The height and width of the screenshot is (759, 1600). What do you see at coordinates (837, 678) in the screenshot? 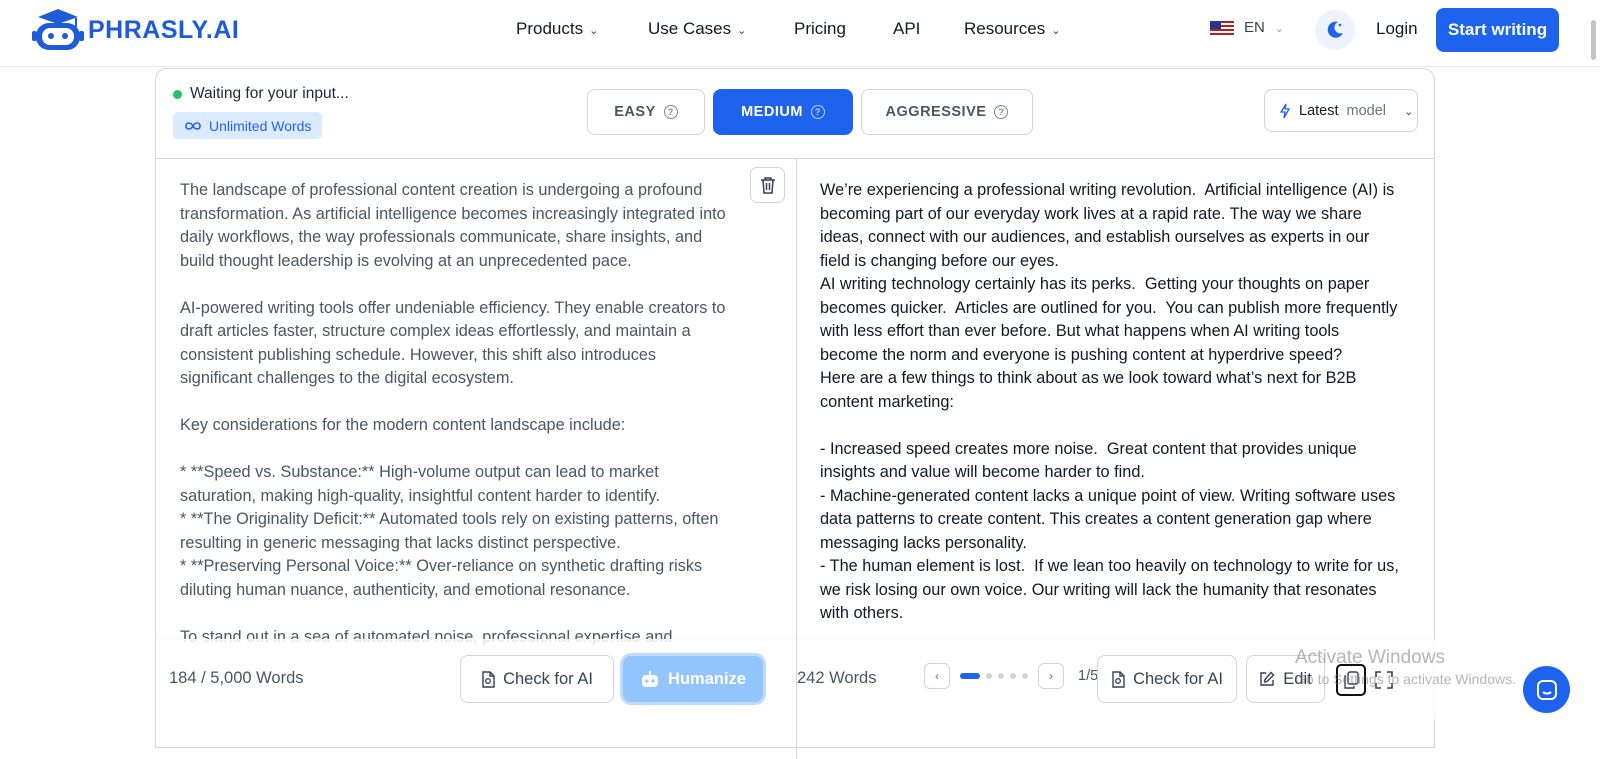
I see `output-word-count: 242 Words` at bounding box center [837, 678].